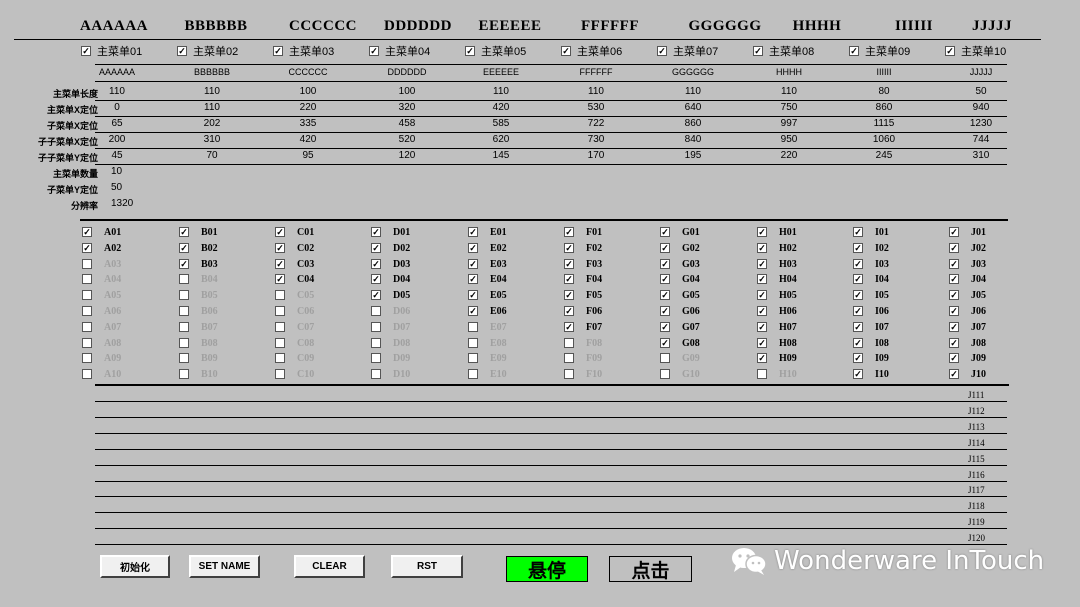  What do you see at coordinates (583, 232) in the screenshot?
I see `submenu-checkbox: ✓ F01` at bounding box center [583, 232].